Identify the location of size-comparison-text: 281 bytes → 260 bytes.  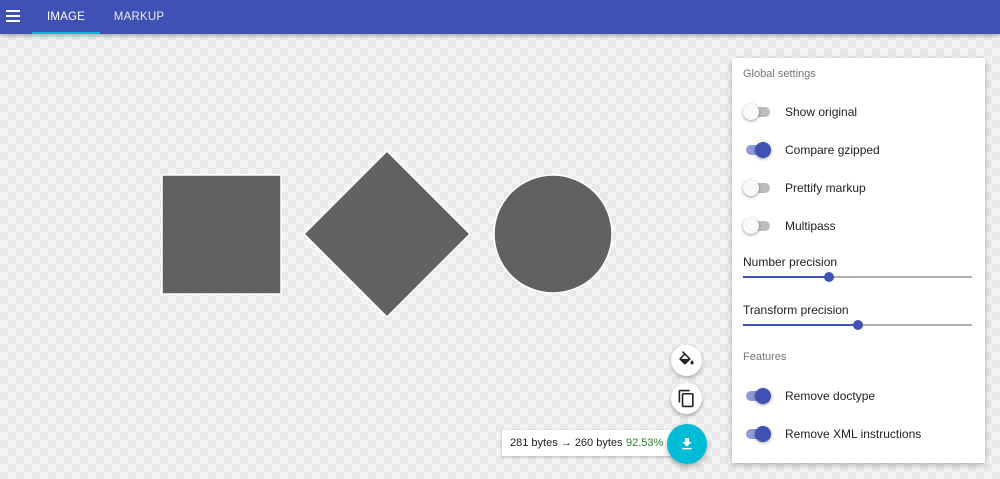
(566, 443).